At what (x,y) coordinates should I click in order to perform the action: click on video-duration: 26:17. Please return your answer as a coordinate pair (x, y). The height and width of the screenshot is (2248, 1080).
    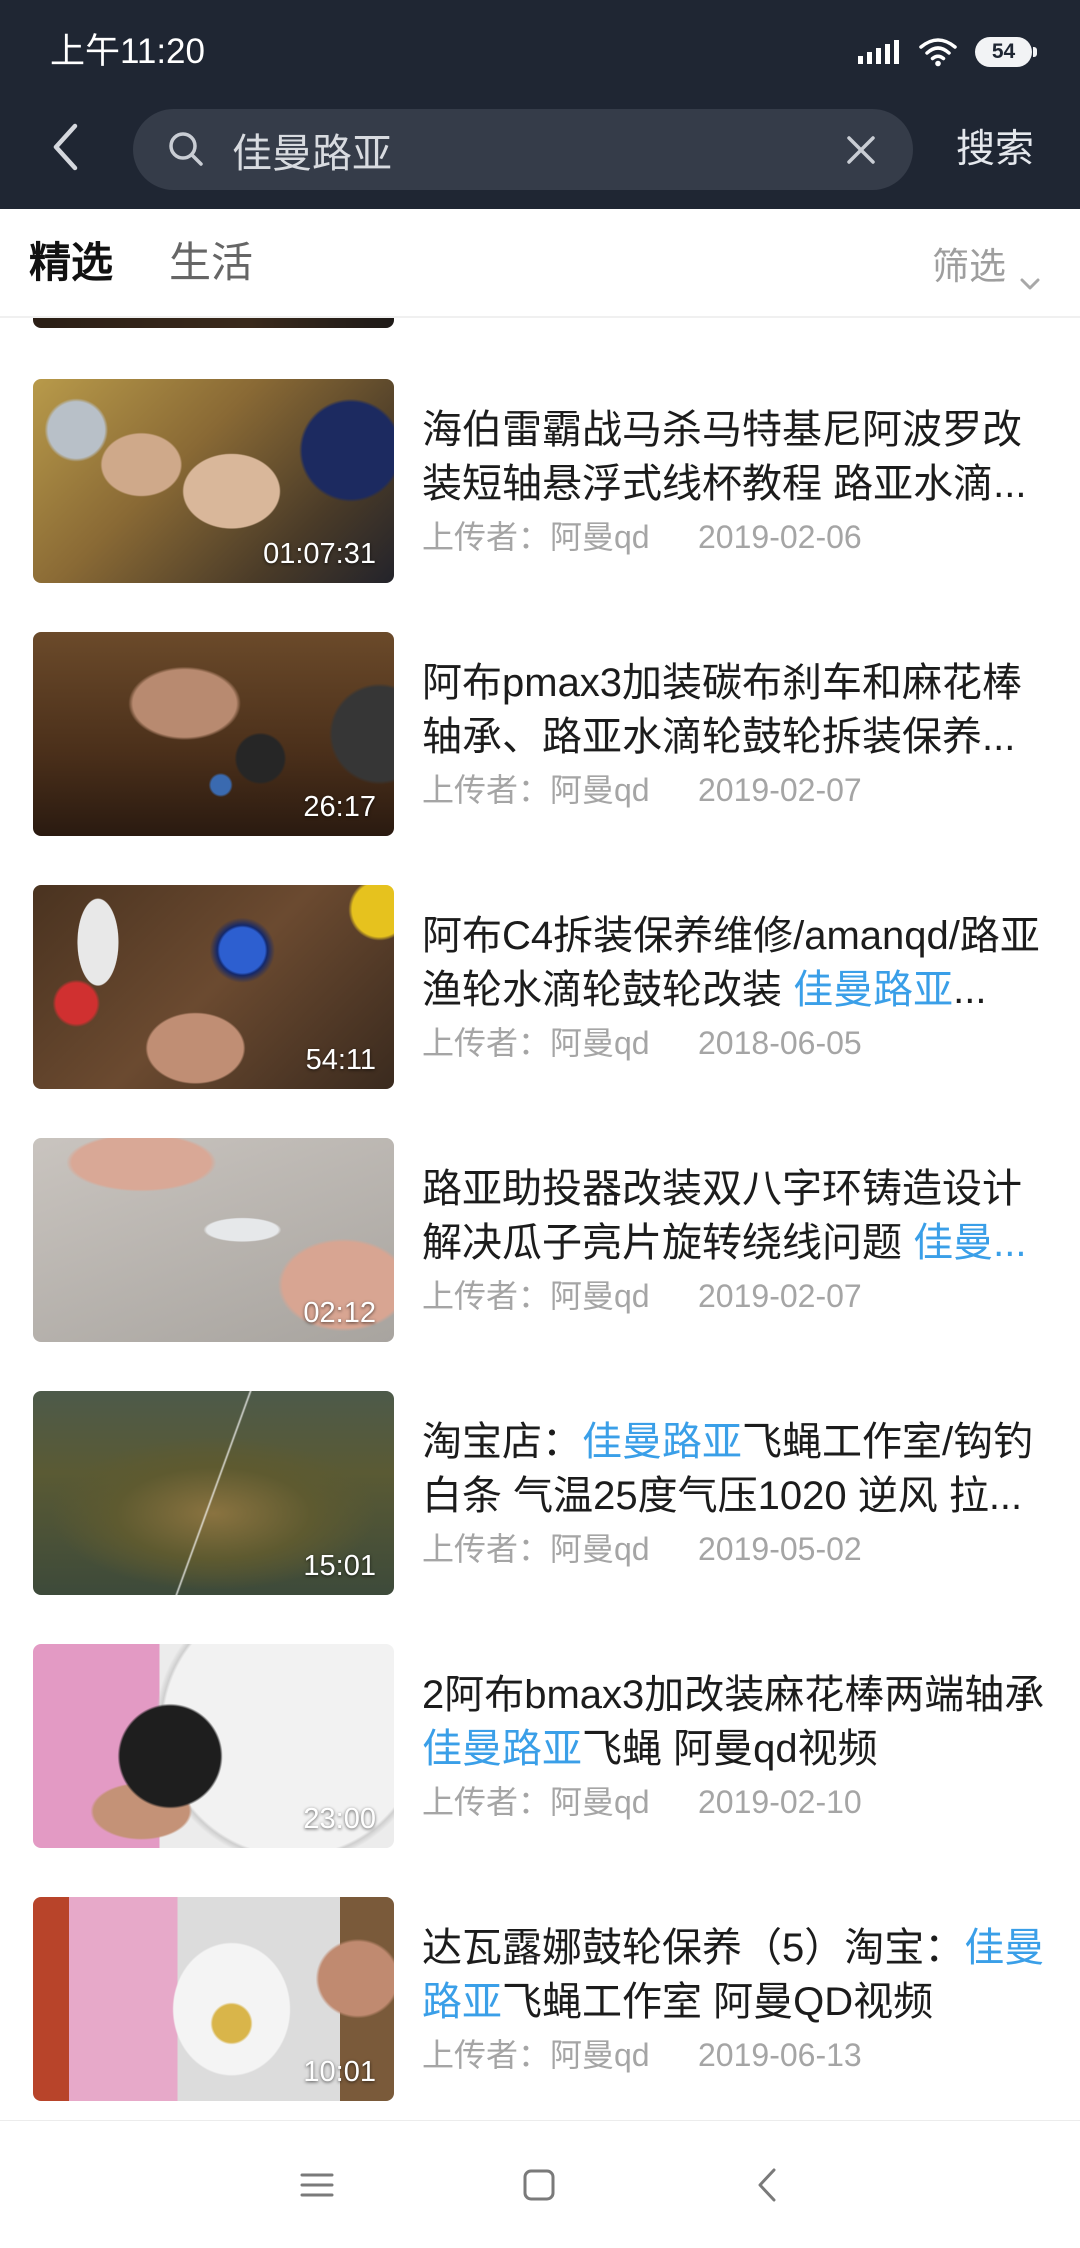
    Looking at the image, I should click on (339, 807).